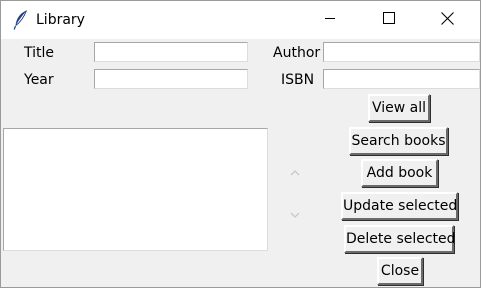  Describe the element at coordinates (171, 52) in the screenshot. I see `title-field` at that location.